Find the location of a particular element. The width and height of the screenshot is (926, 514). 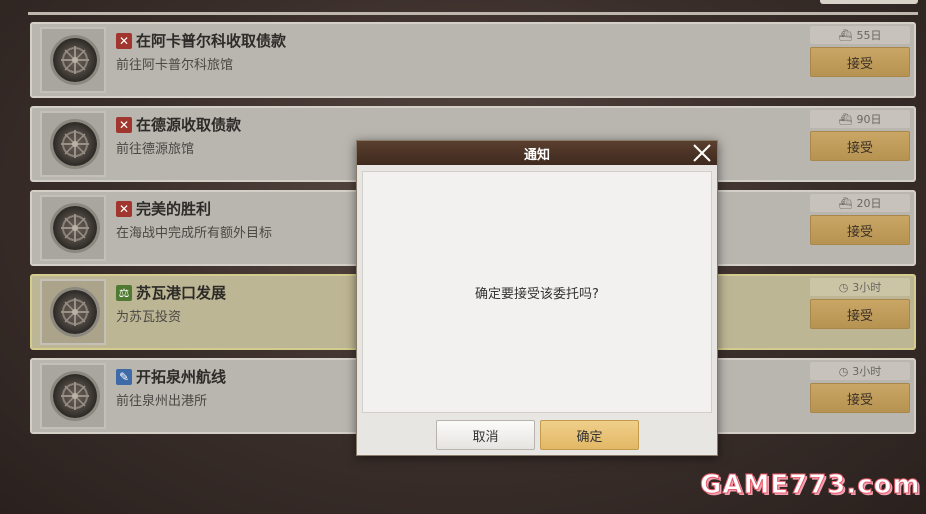

close-icon is located at coordinates (702, 153).